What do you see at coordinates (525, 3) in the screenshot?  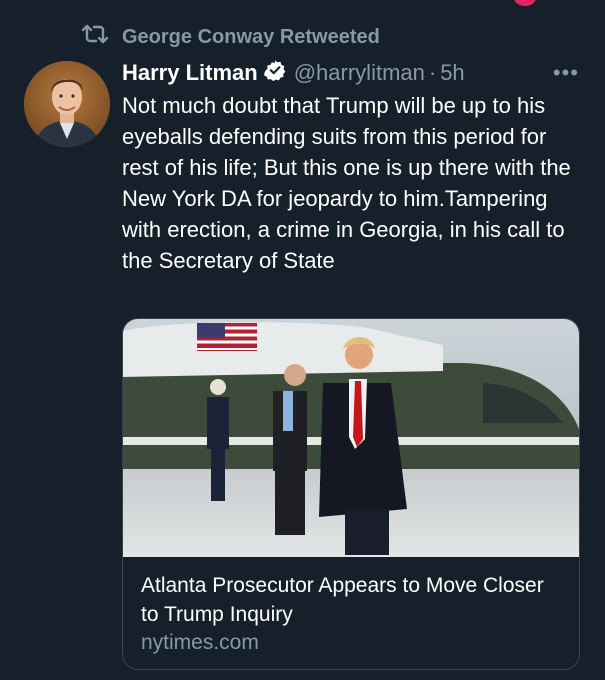 I see `notification-dot` at bounding box center [525, 3].